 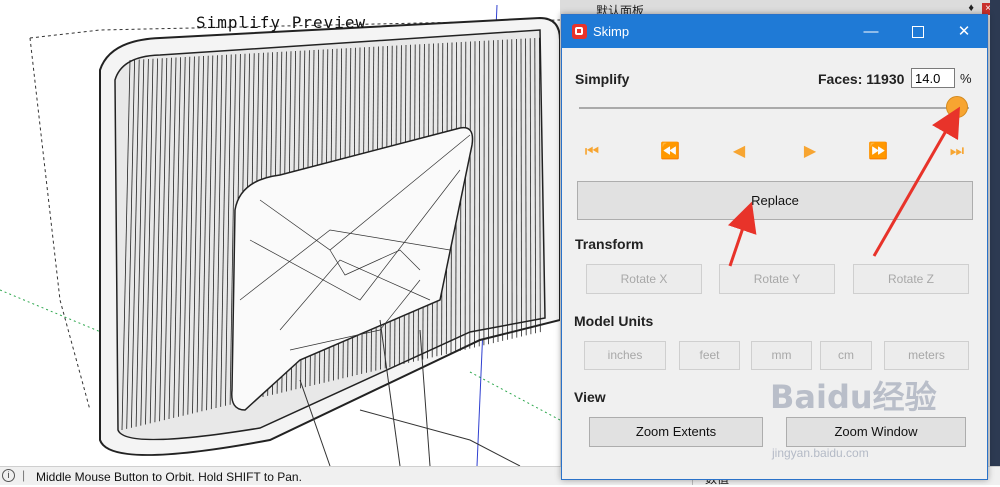 I want to click on units-feet-button: feet, so click(x=709, y=355).